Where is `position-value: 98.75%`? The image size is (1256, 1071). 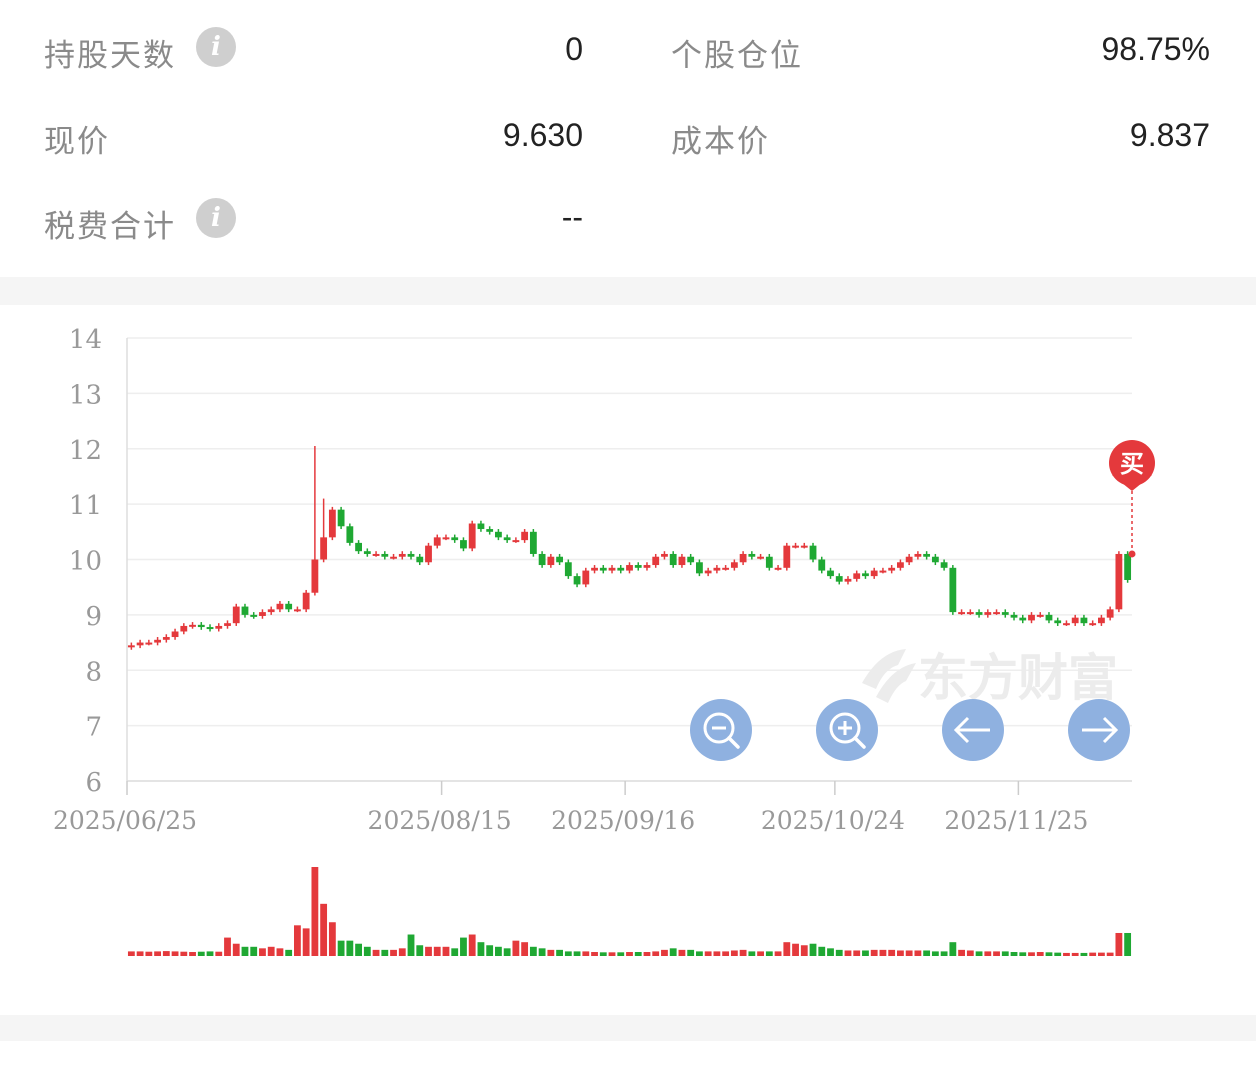 position-value: 98.75% is located at coordinates (1155, 49).